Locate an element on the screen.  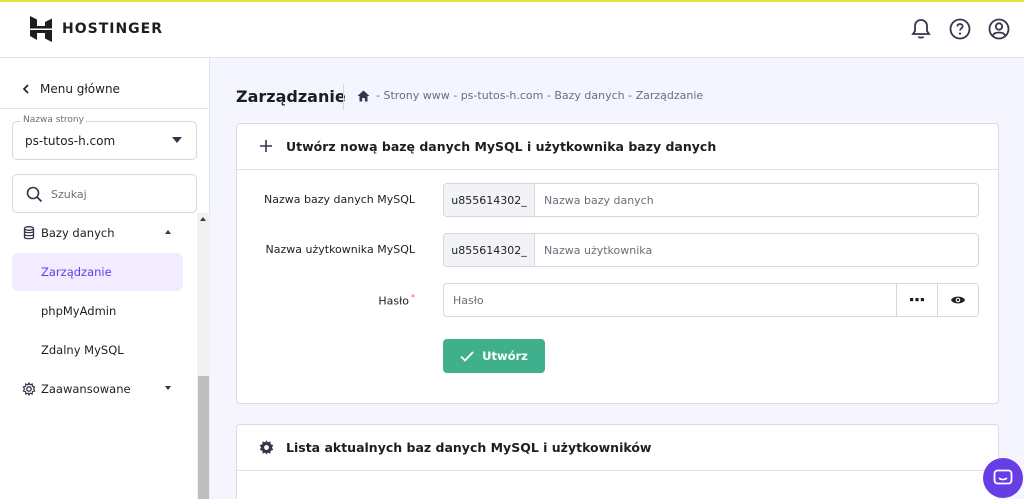
sidebar-item-advanced: Zaawansowane is located at coordinates (97, 389).